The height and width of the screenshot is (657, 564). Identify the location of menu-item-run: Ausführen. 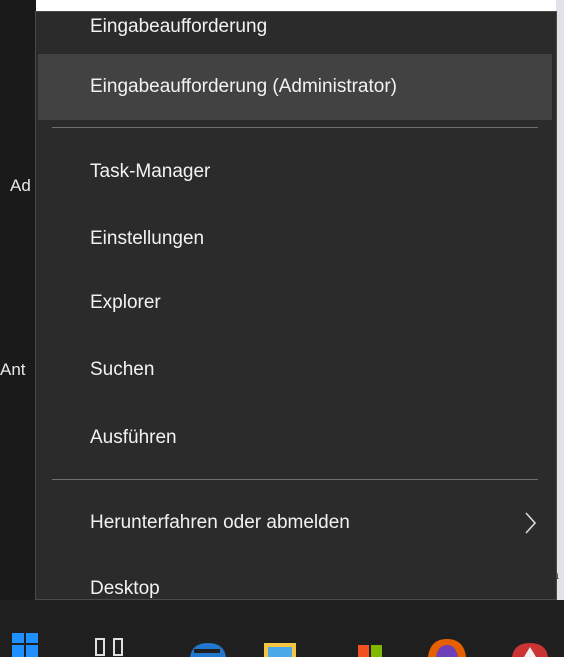
(295, 438).